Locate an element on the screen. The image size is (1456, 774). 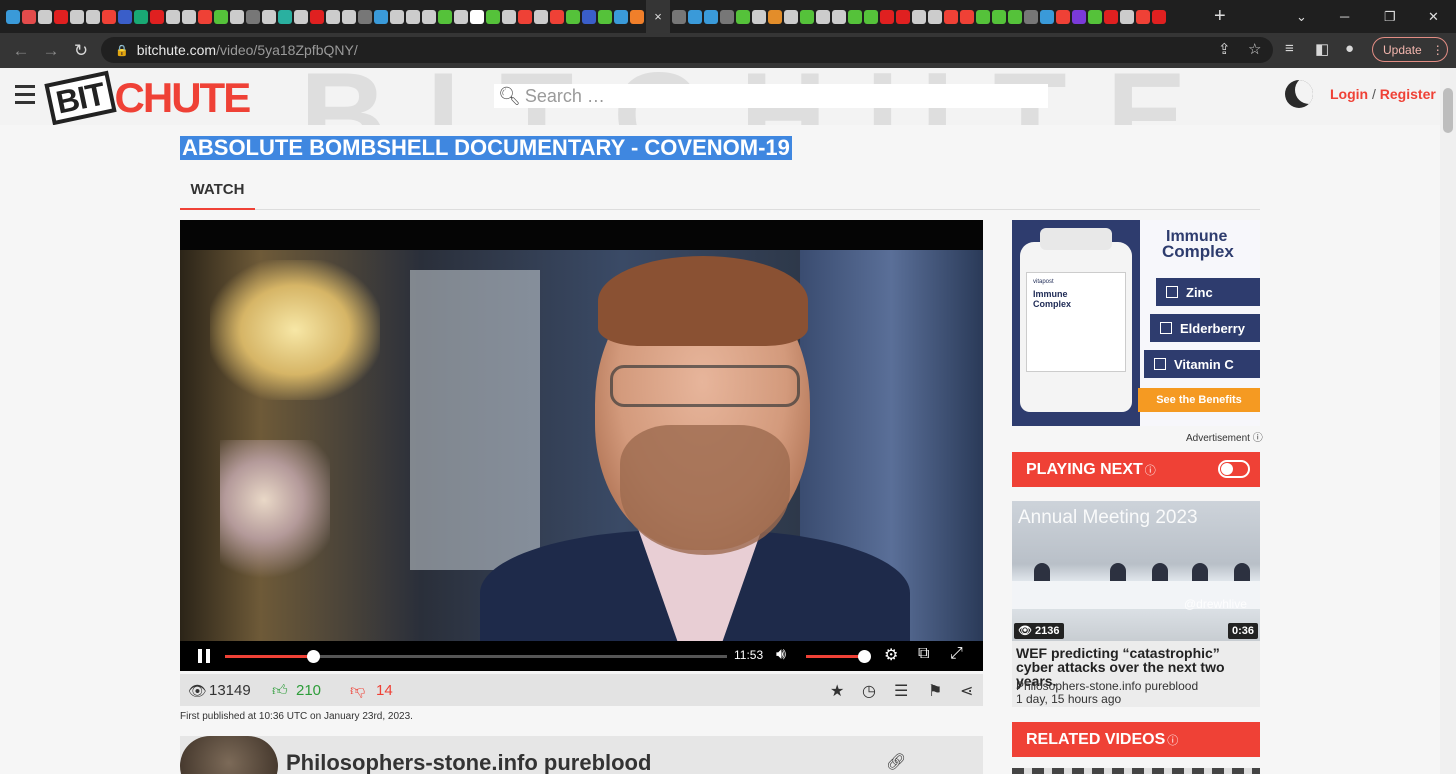
tab-watch: WATCH is located at coordinates (217, 193).